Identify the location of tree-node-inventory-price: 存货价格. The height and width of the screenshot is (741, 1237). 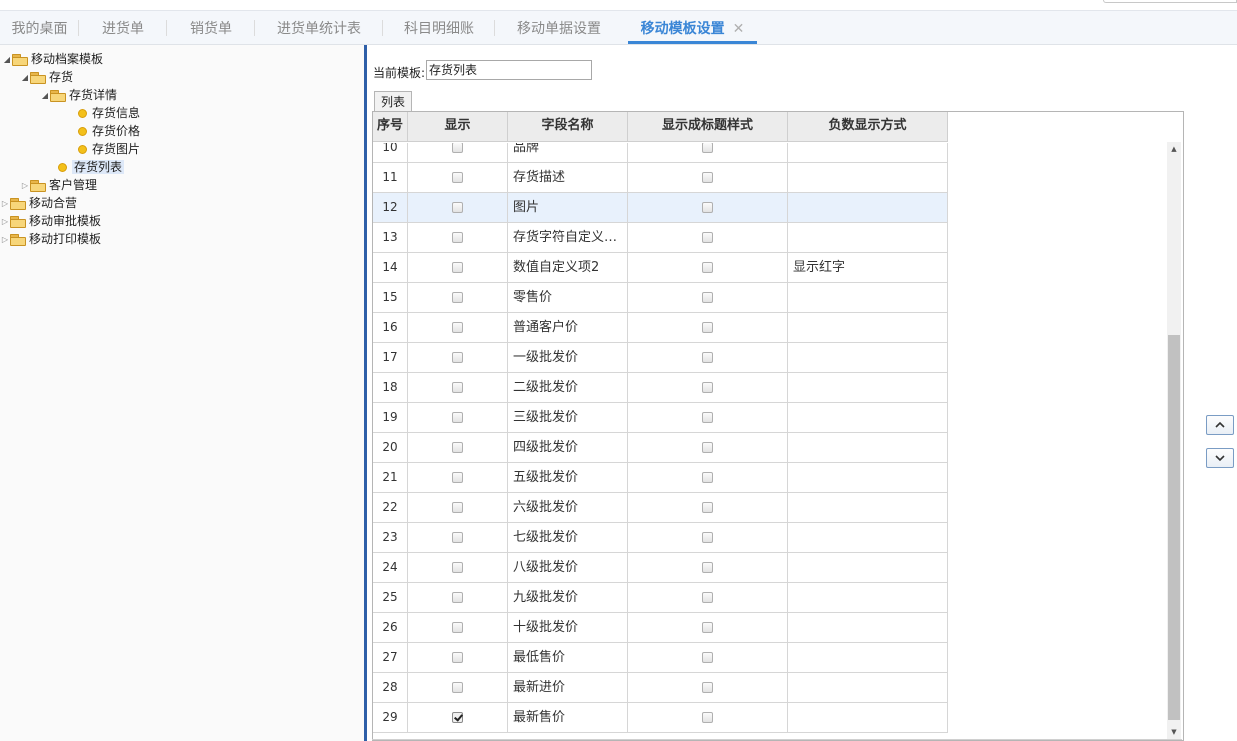
(109, 131).